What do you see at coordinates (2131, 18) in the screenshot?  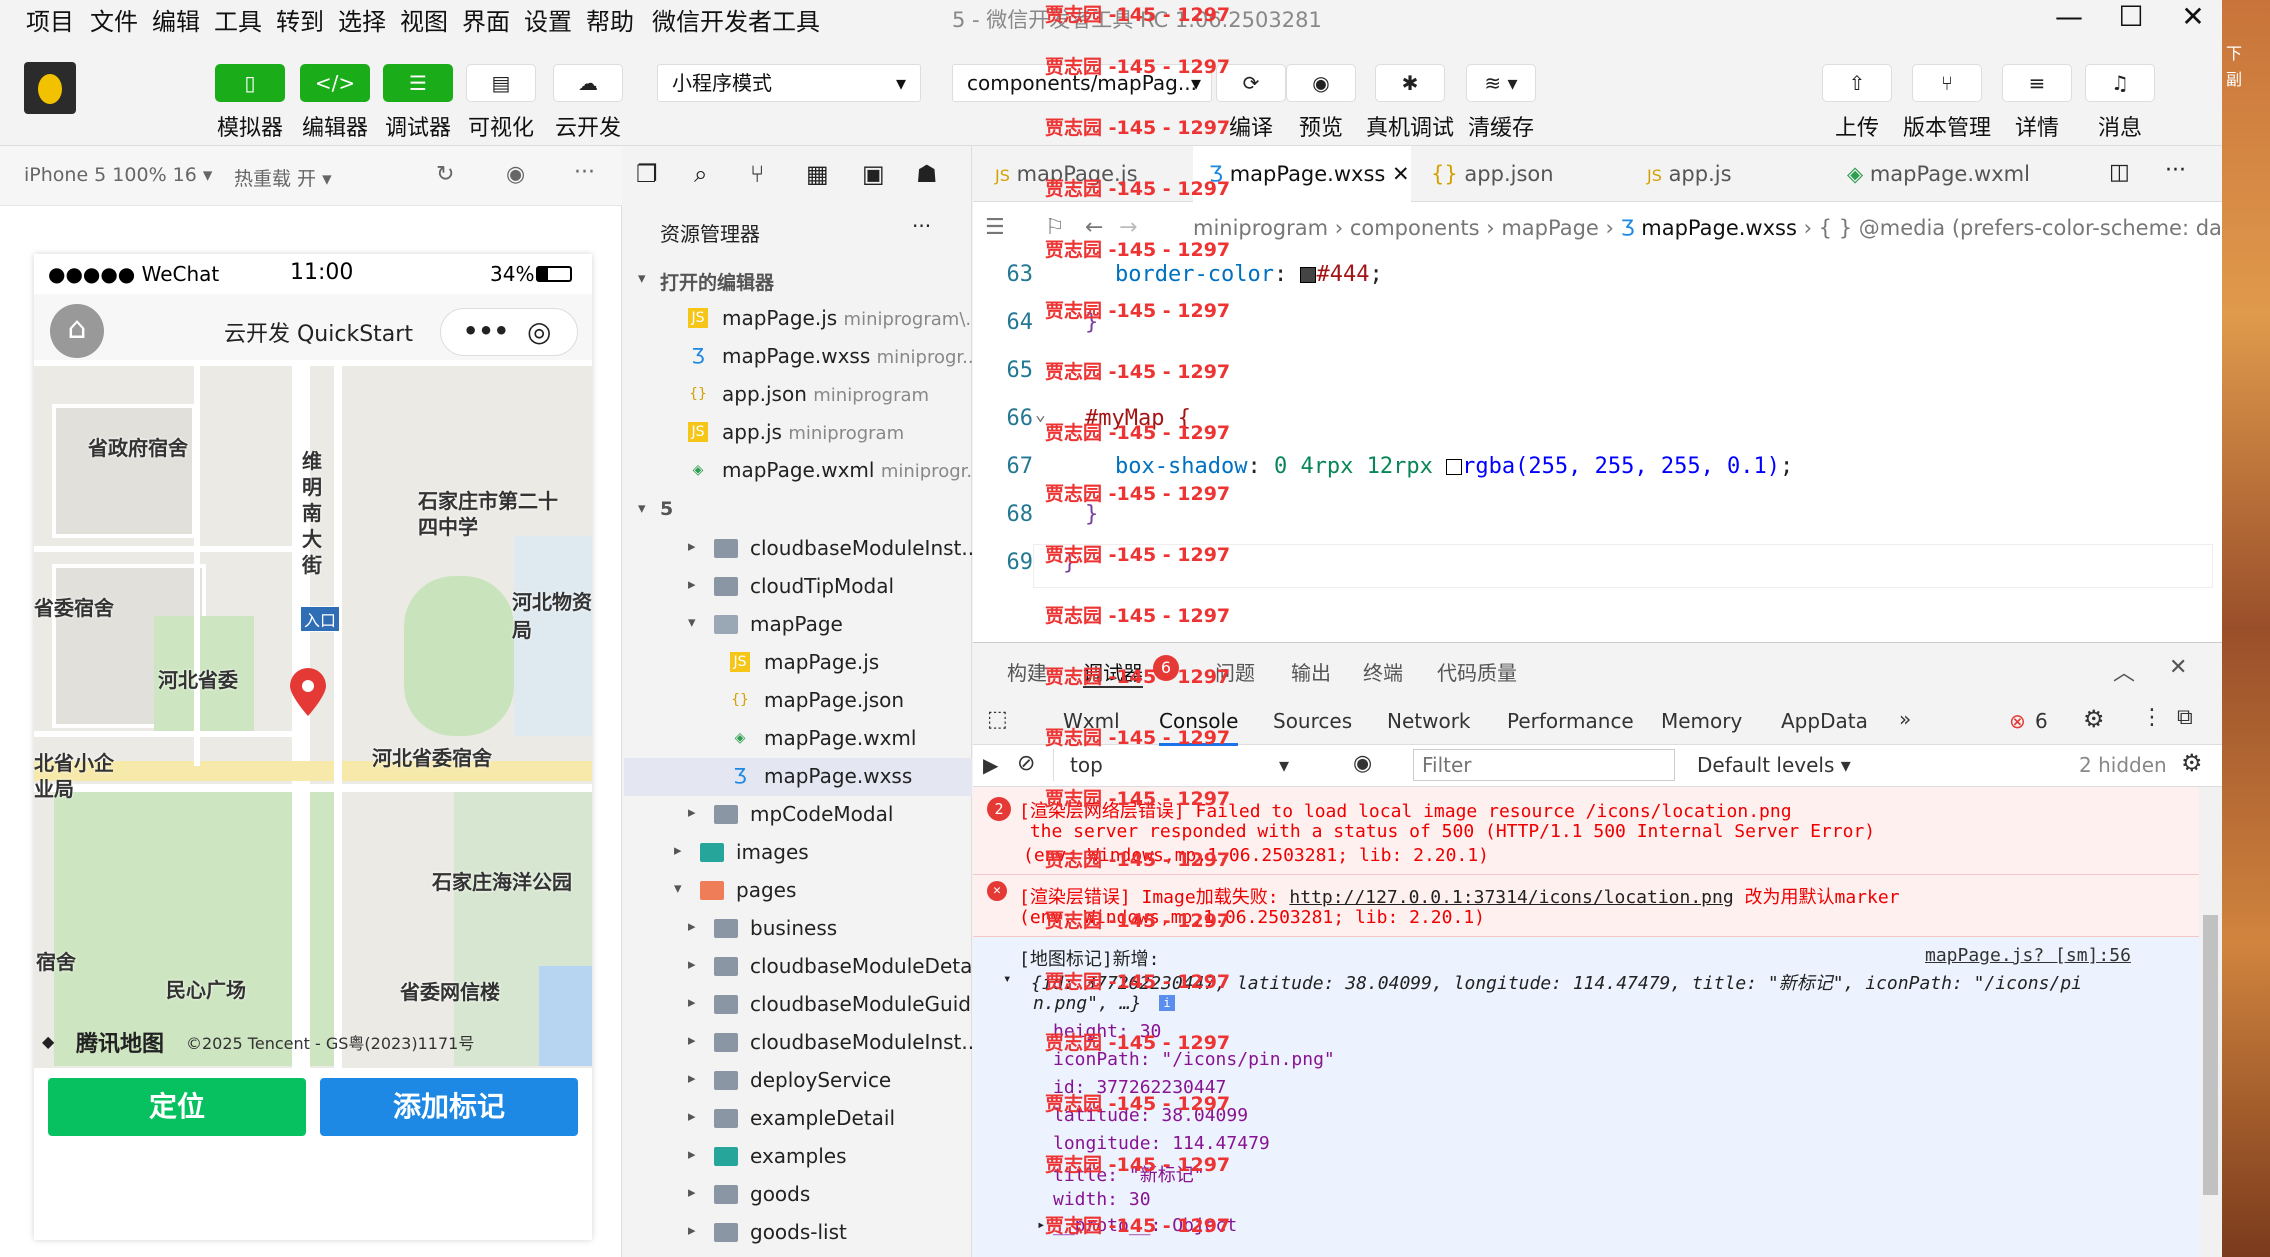 I see `maximize-icon: ☐` at bounding box center [2131, 18].